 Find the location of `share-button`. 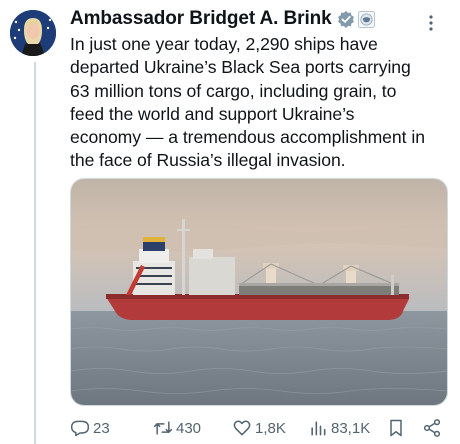

share-button is located at coordinates (433, 428).